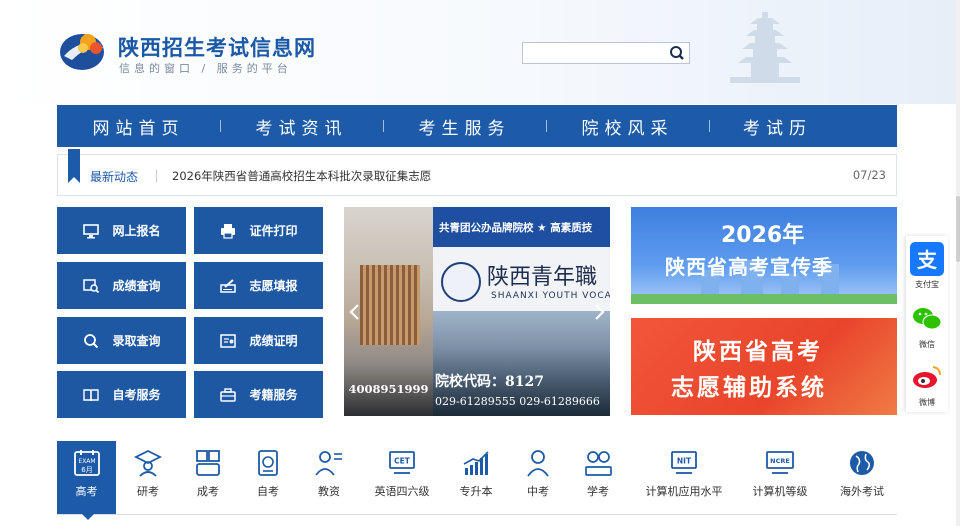  I want to click on book-icon, so click(91, 394).